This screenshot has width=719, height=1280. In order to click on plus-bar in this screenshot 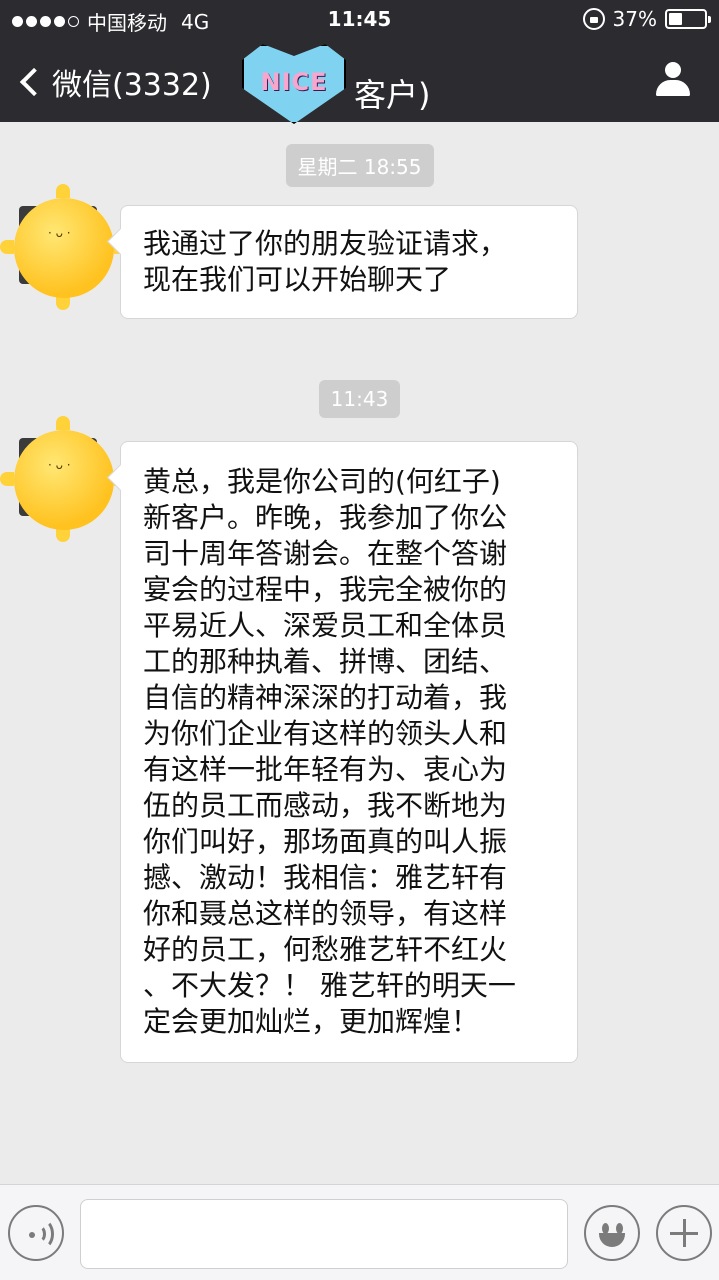, I will do `click(684, 1233)`.